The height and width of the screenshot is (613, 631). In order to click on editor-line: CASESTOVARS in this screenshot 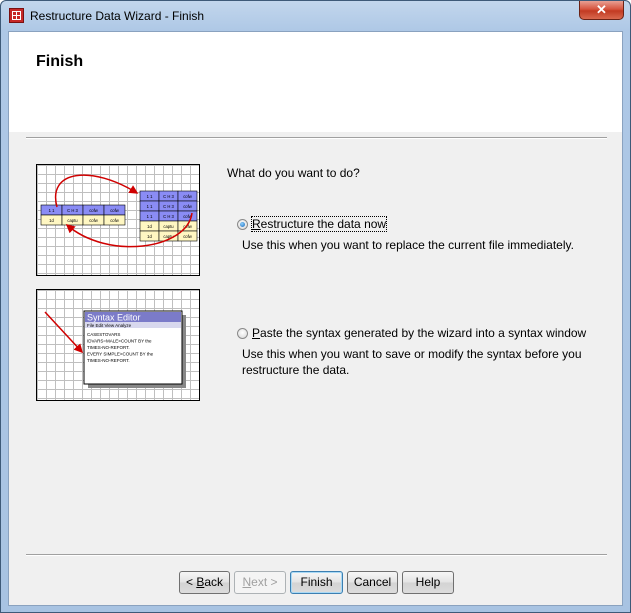, I will do `click(103, 334)`.